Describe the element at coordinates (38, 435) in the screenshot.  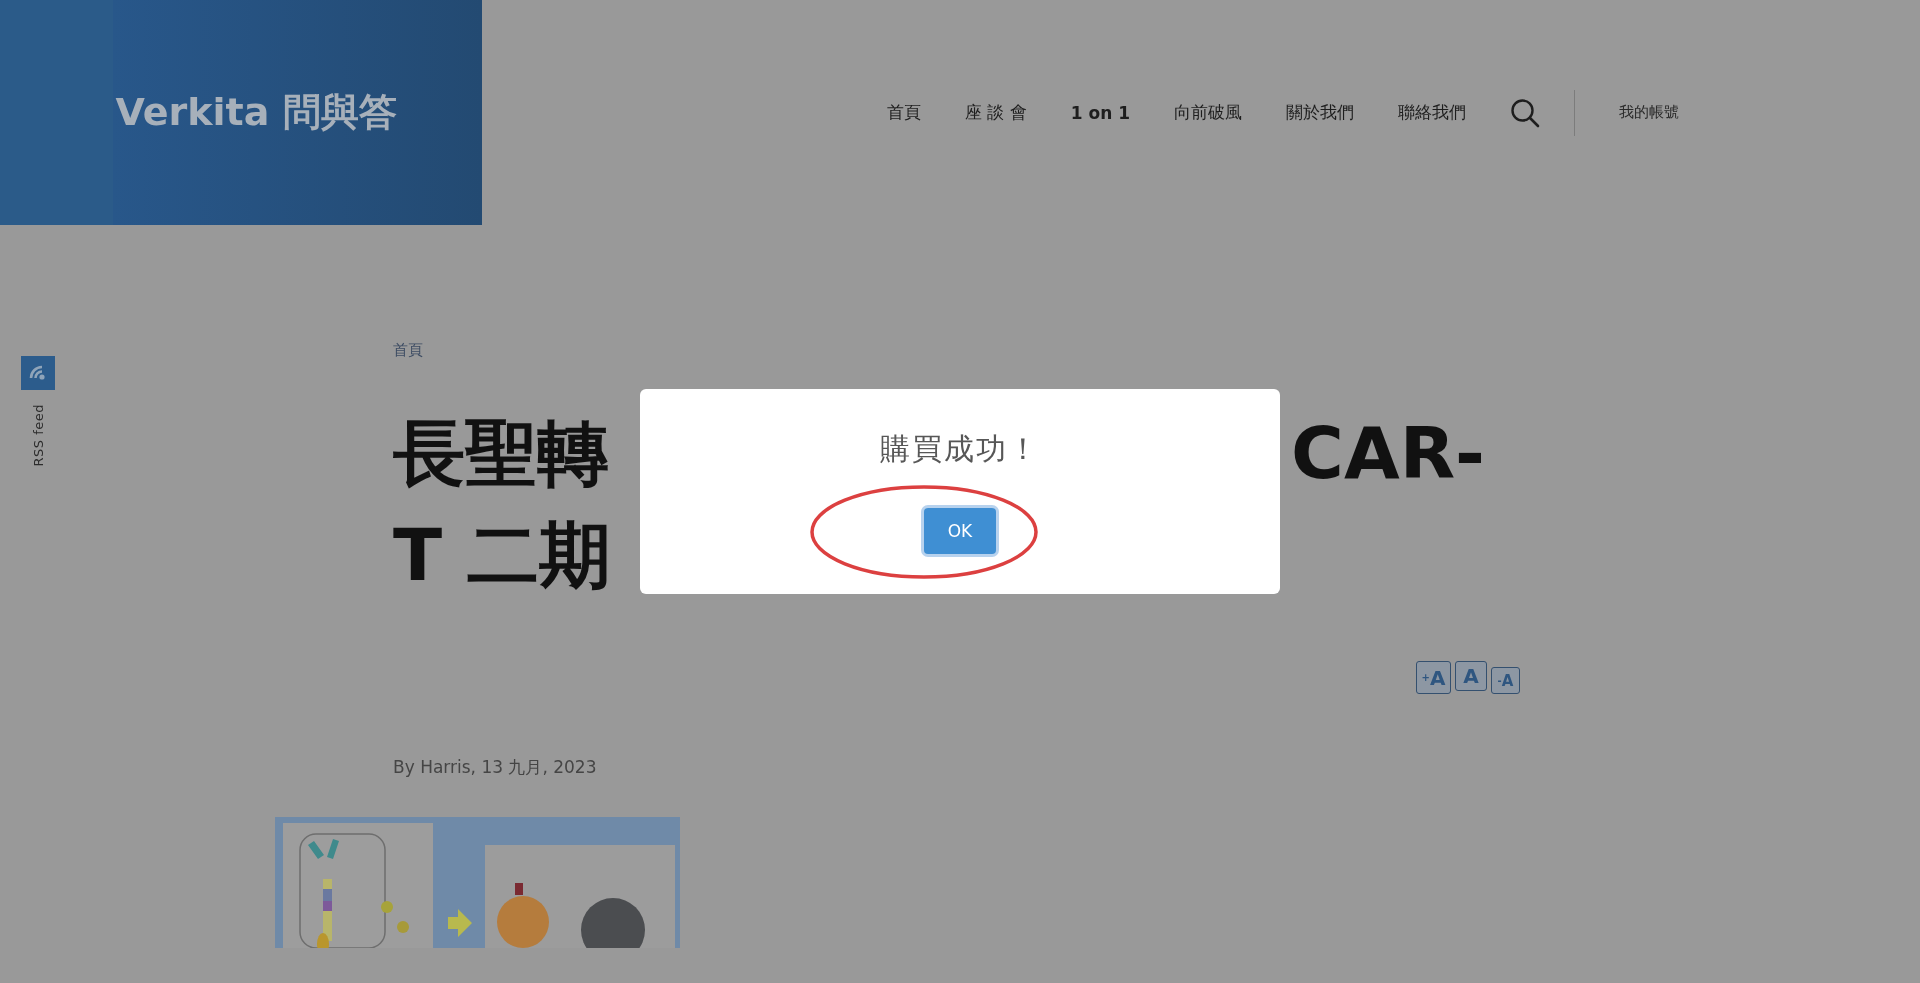
I see `rss-label: RSS feed` at that location.